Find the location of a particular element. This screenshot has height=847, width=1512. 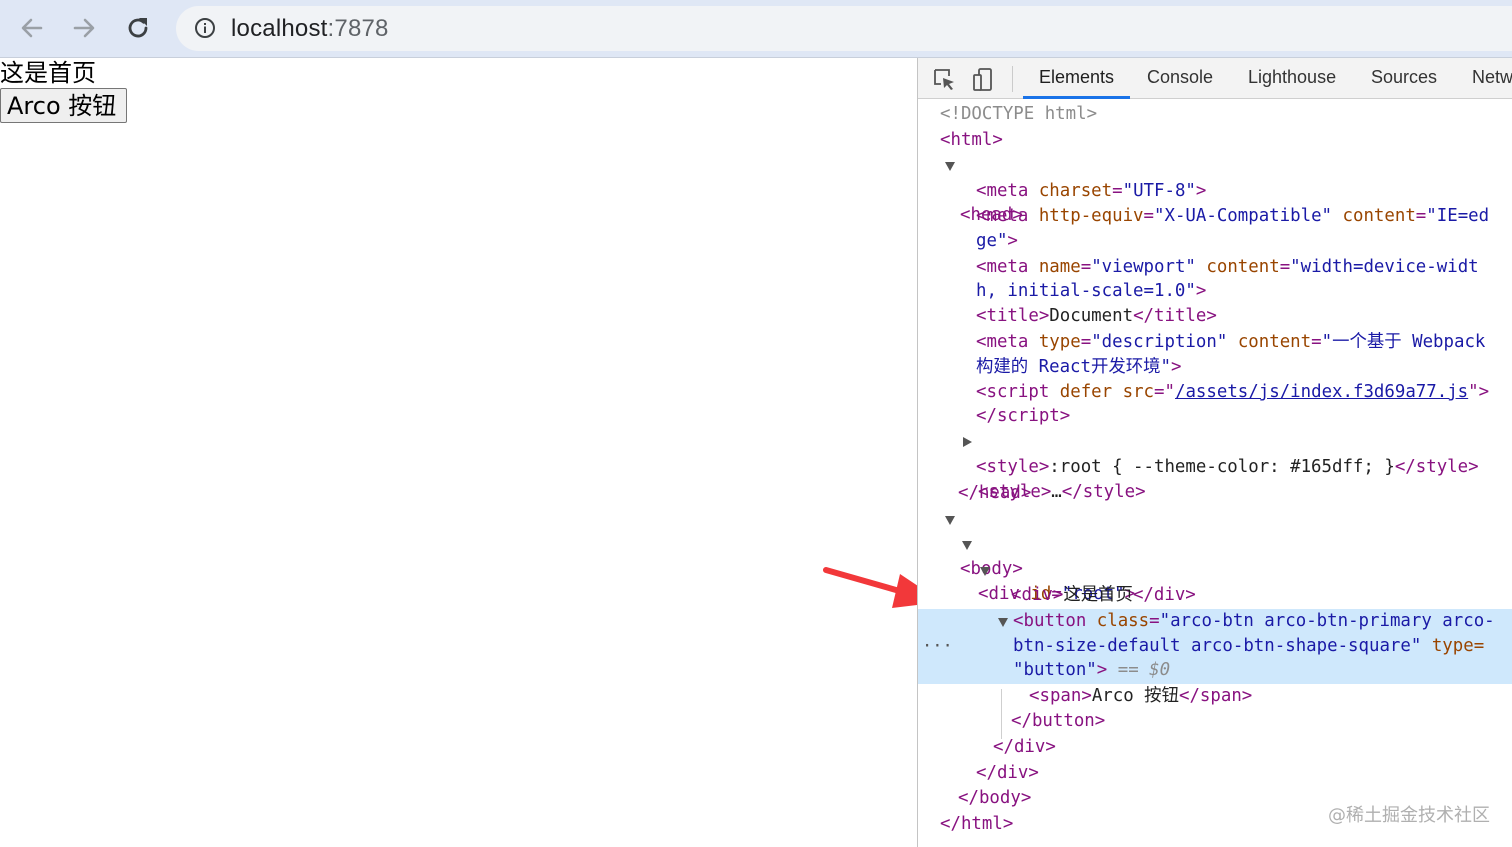

reload-button is located at coordinates (138, 28).